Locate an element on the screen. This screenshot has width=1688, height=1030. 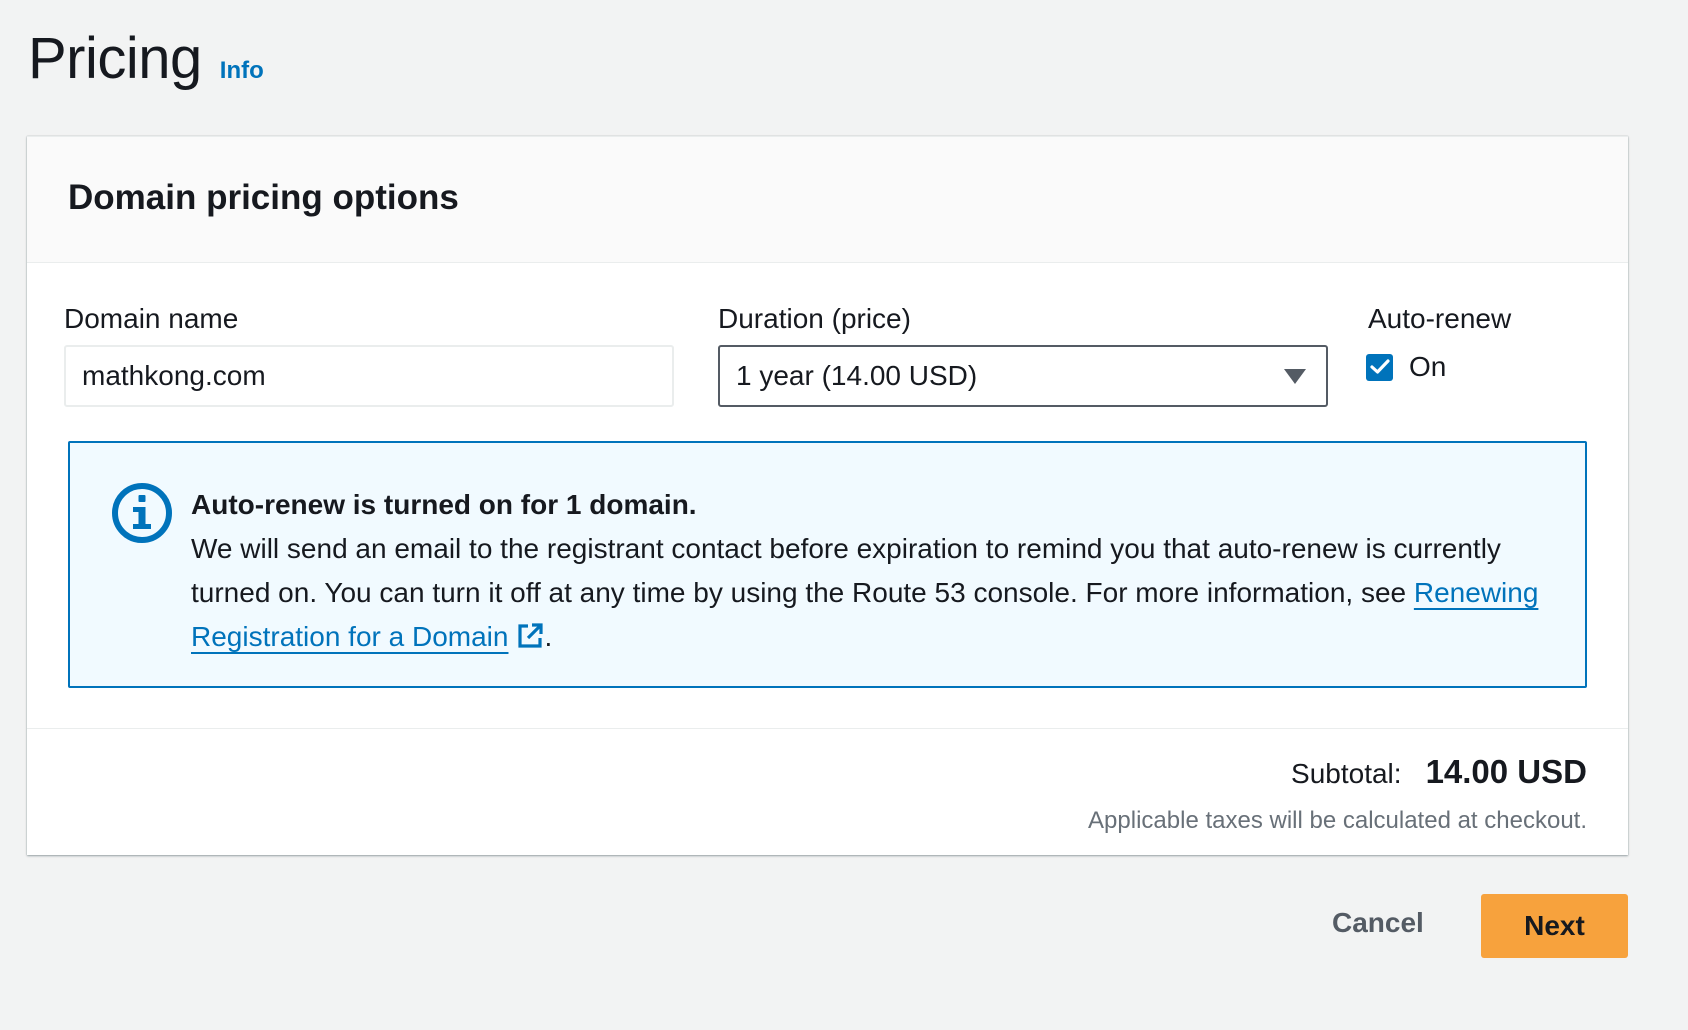
domain-name-input: mathkong.com is located at coordinates (369, 376).